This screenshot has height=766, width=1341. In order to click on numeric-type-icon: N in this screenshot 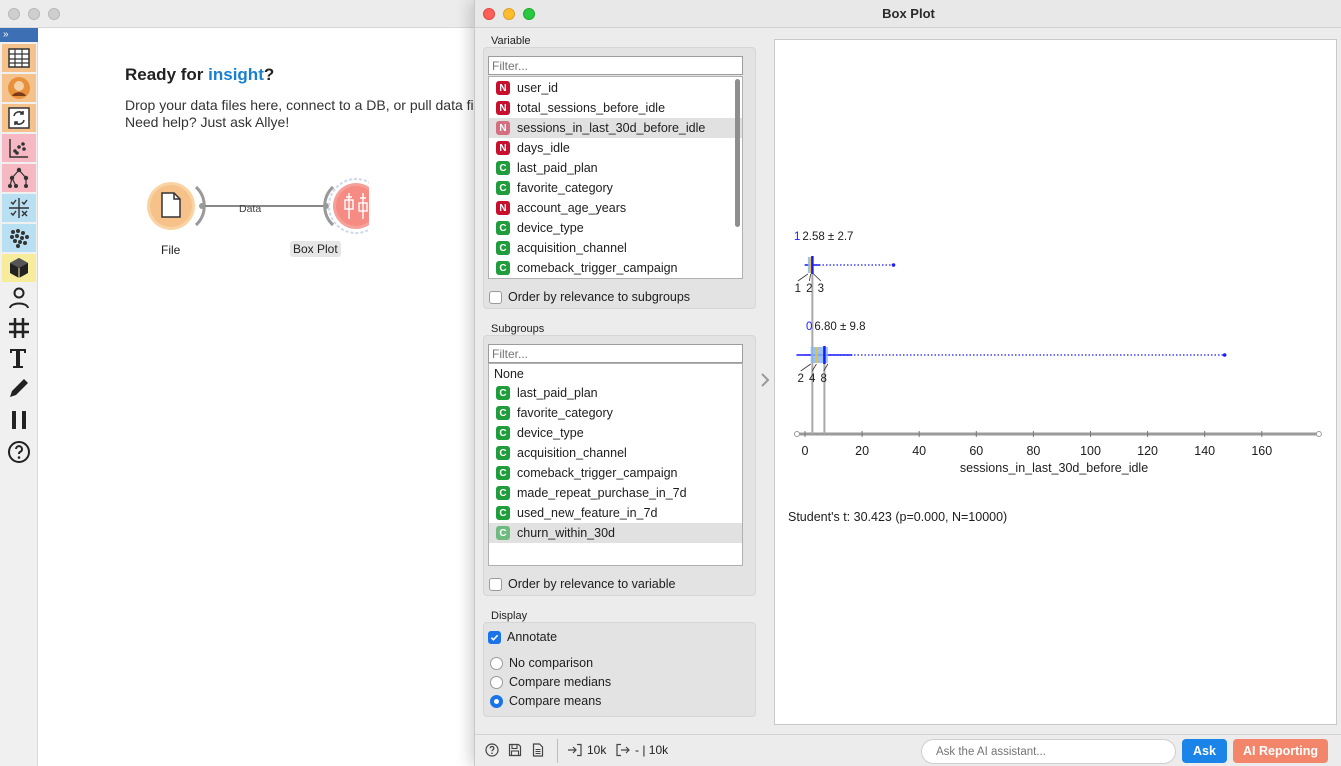, I will do `click(503, 208)`.